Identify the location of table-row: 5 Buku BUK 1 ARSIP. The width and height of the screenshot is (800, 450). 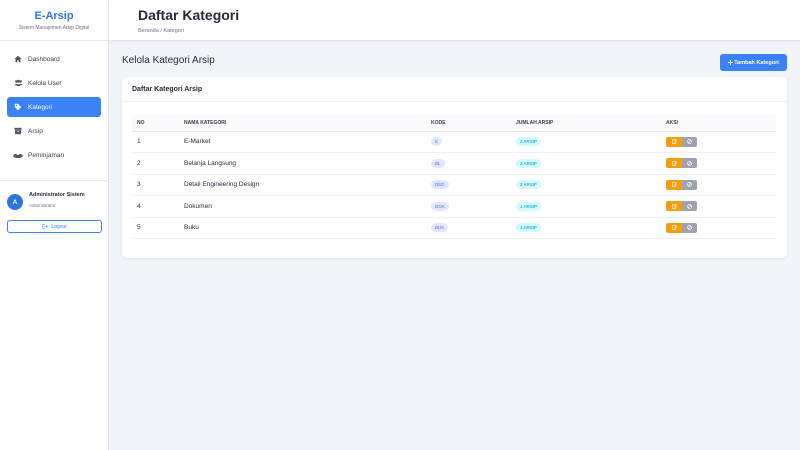
(454, 228).